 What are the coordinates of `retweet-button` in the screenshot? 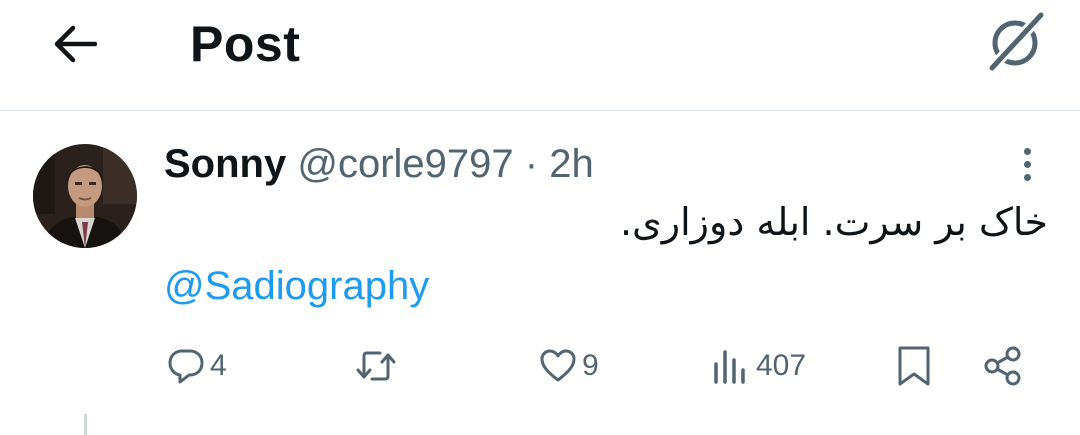 It's located at (378, 366).